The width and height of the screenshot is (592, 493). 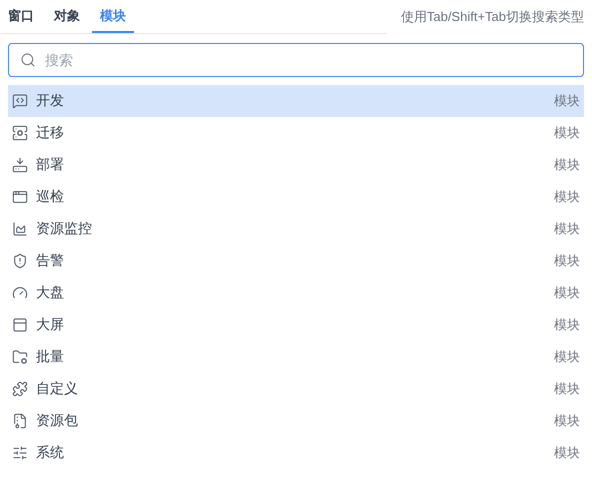 What do you see at coordinates (28, 60) in the screenshot?
I see `search-icon` at bounding box center [28, 60].